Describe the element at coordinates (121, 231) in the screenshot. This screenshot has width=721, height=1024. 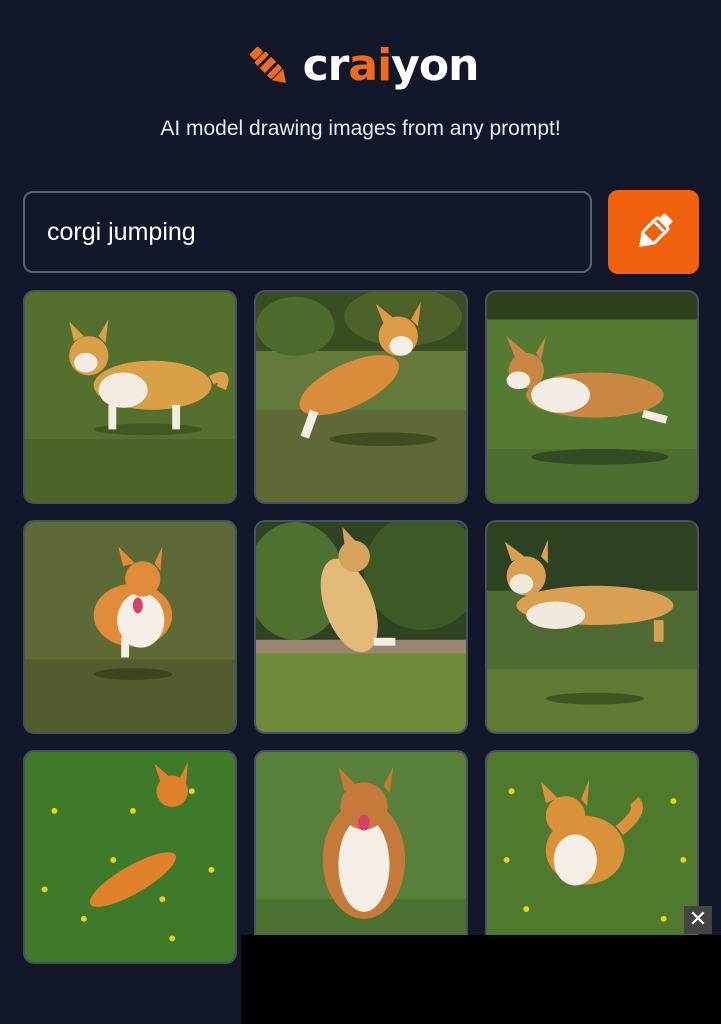
I see `prompt-value: corgi jumping` at that location.